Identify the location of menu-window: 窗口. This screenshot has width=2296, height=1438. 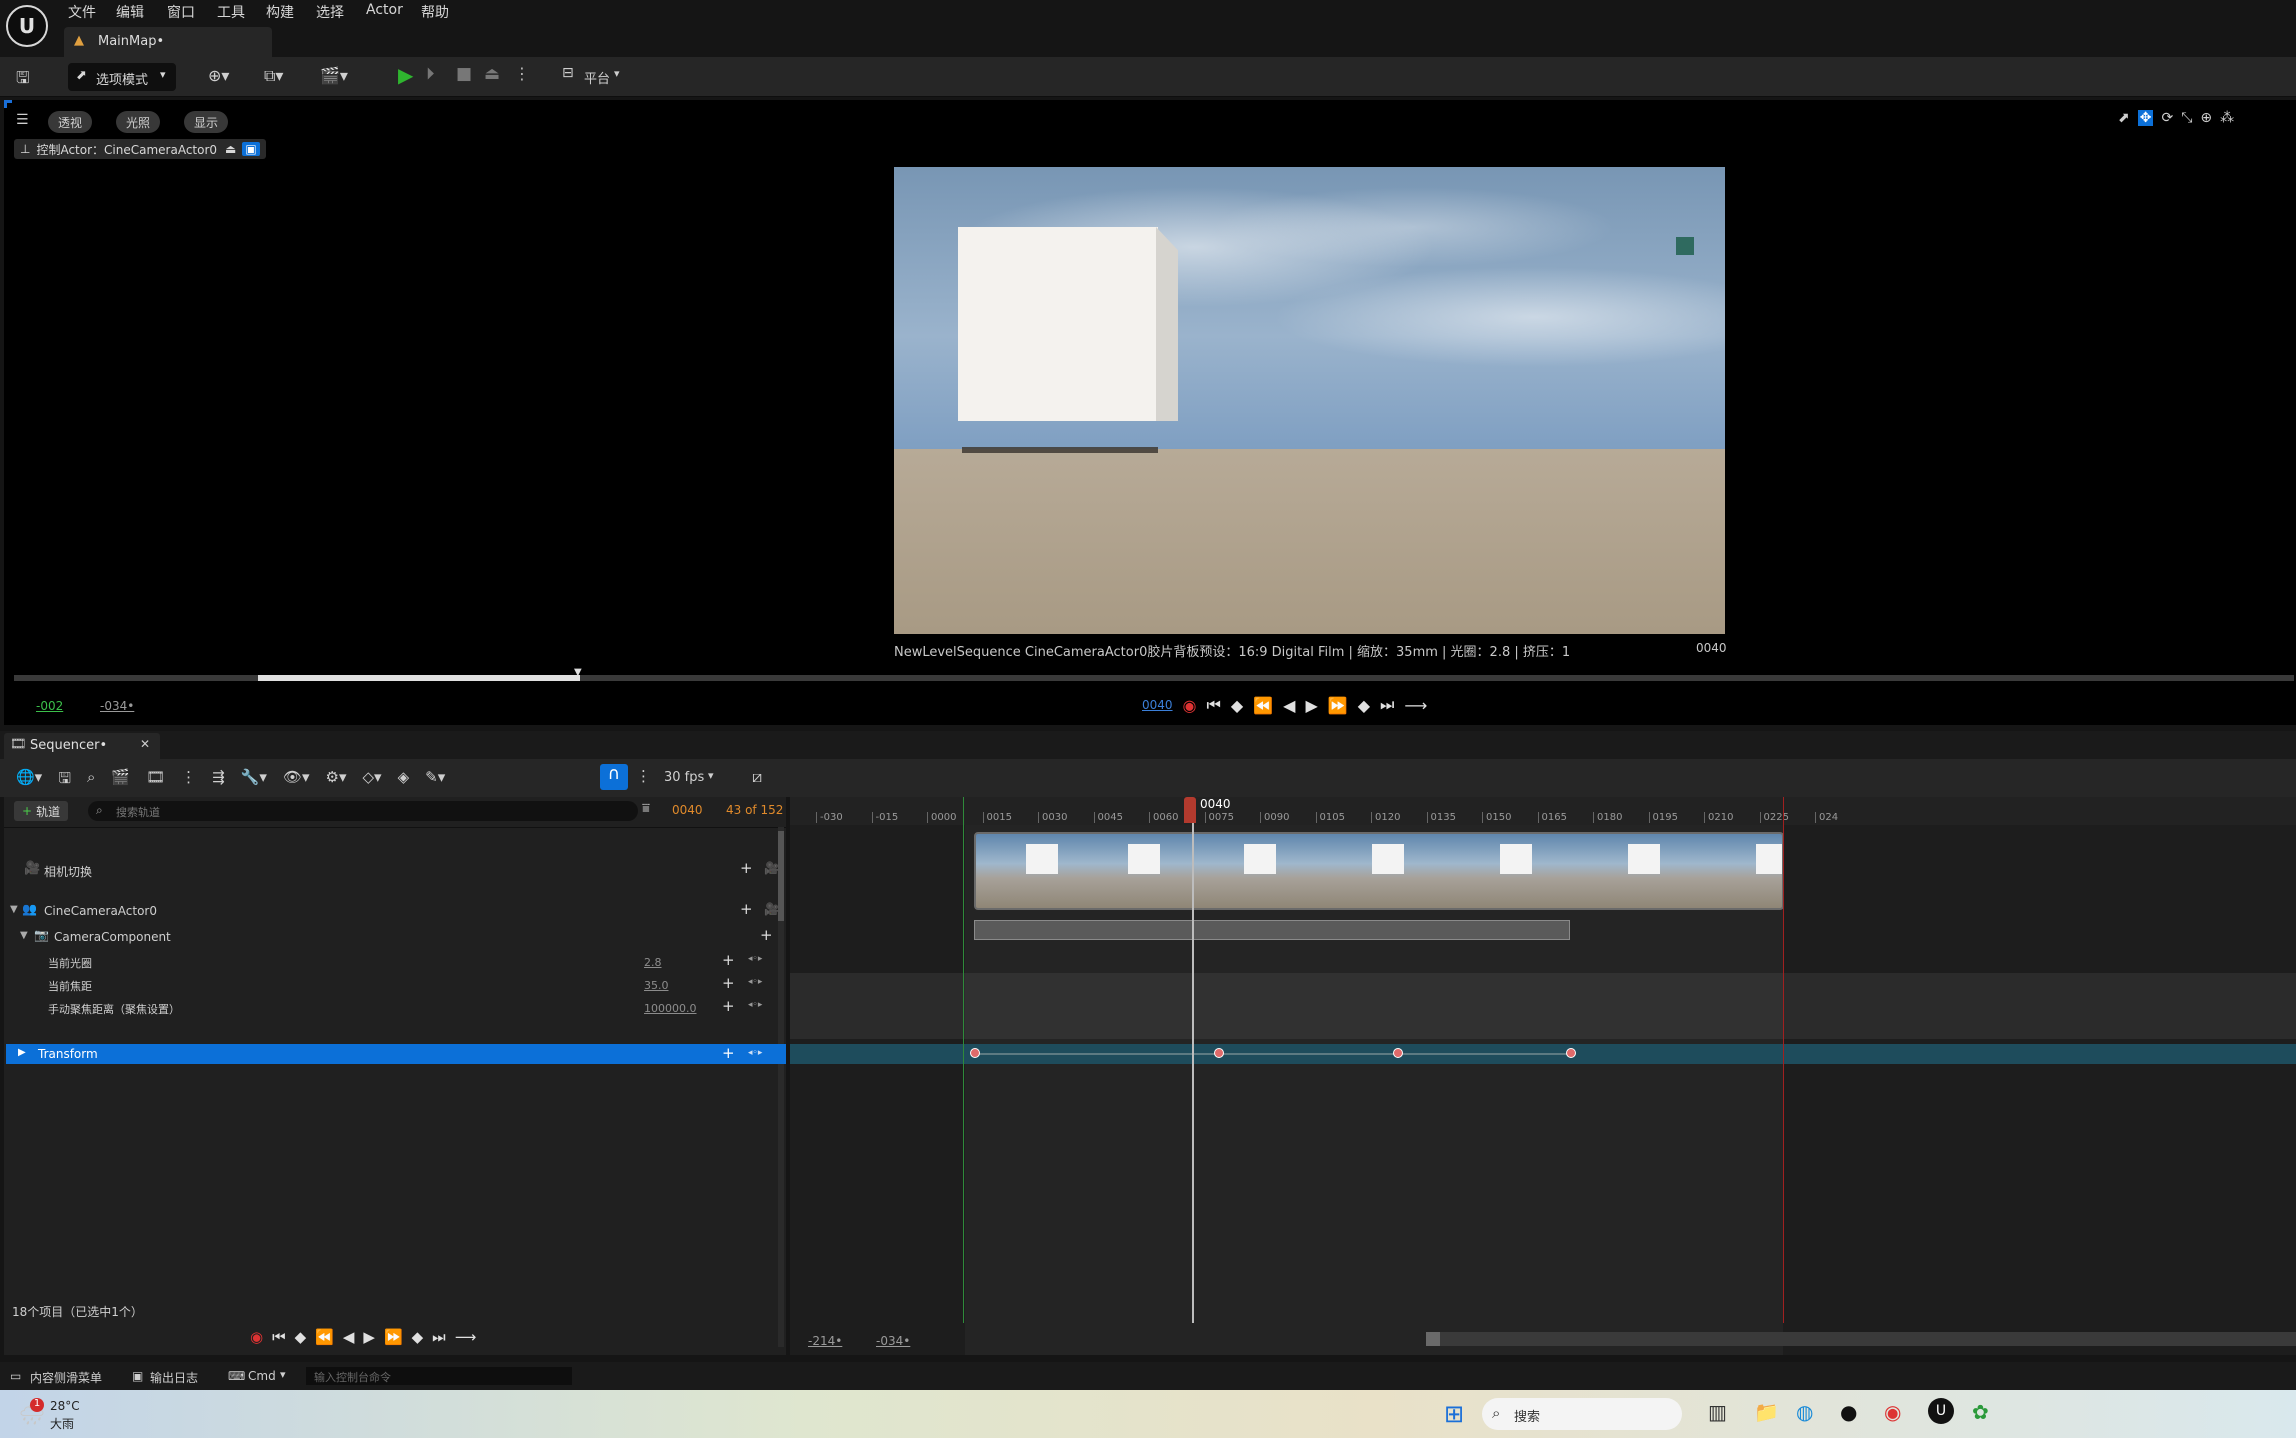
(181, 12).